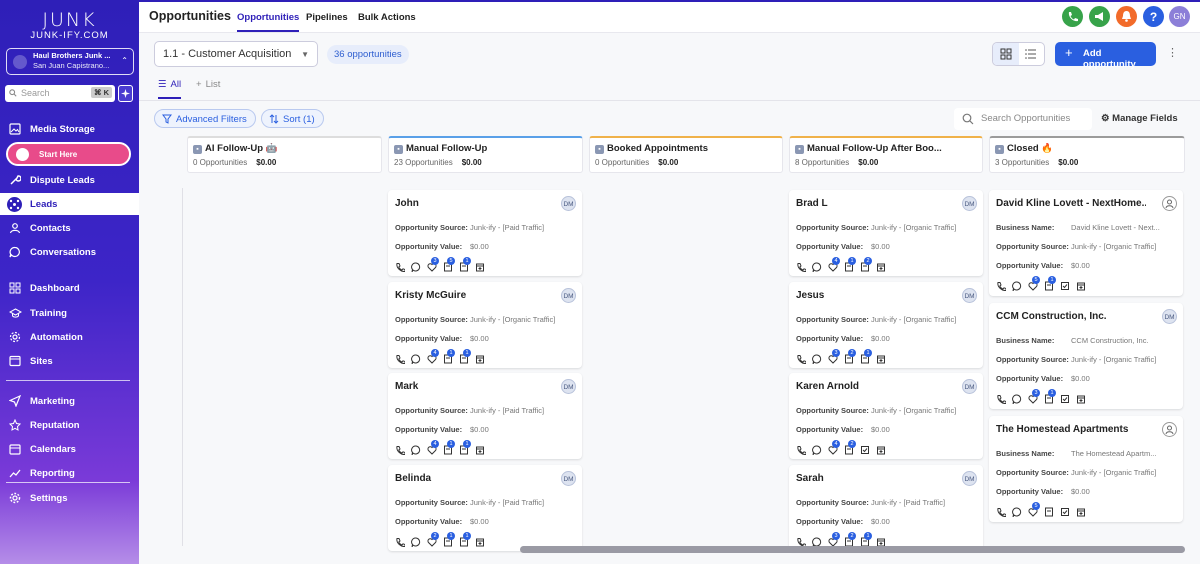  I want to click on help-button: ?, so click(1153, 16).